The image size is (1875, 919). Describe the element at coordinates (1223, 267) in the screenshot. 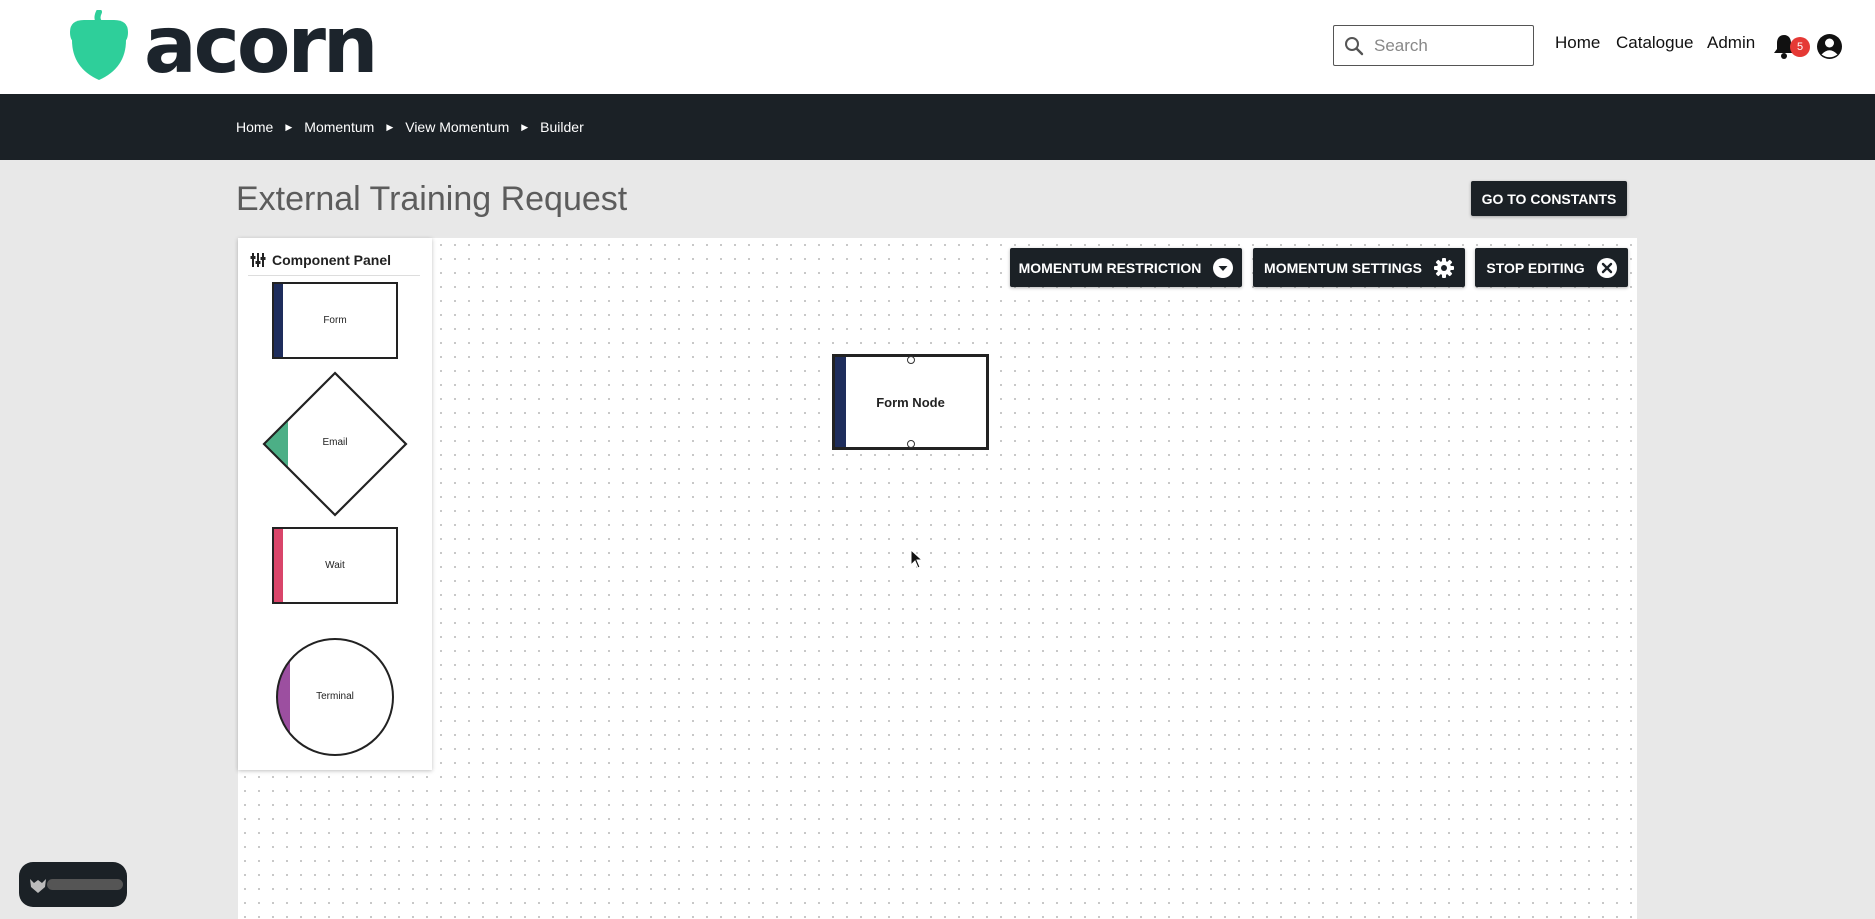

I see `chevron-down-icon` at that location.